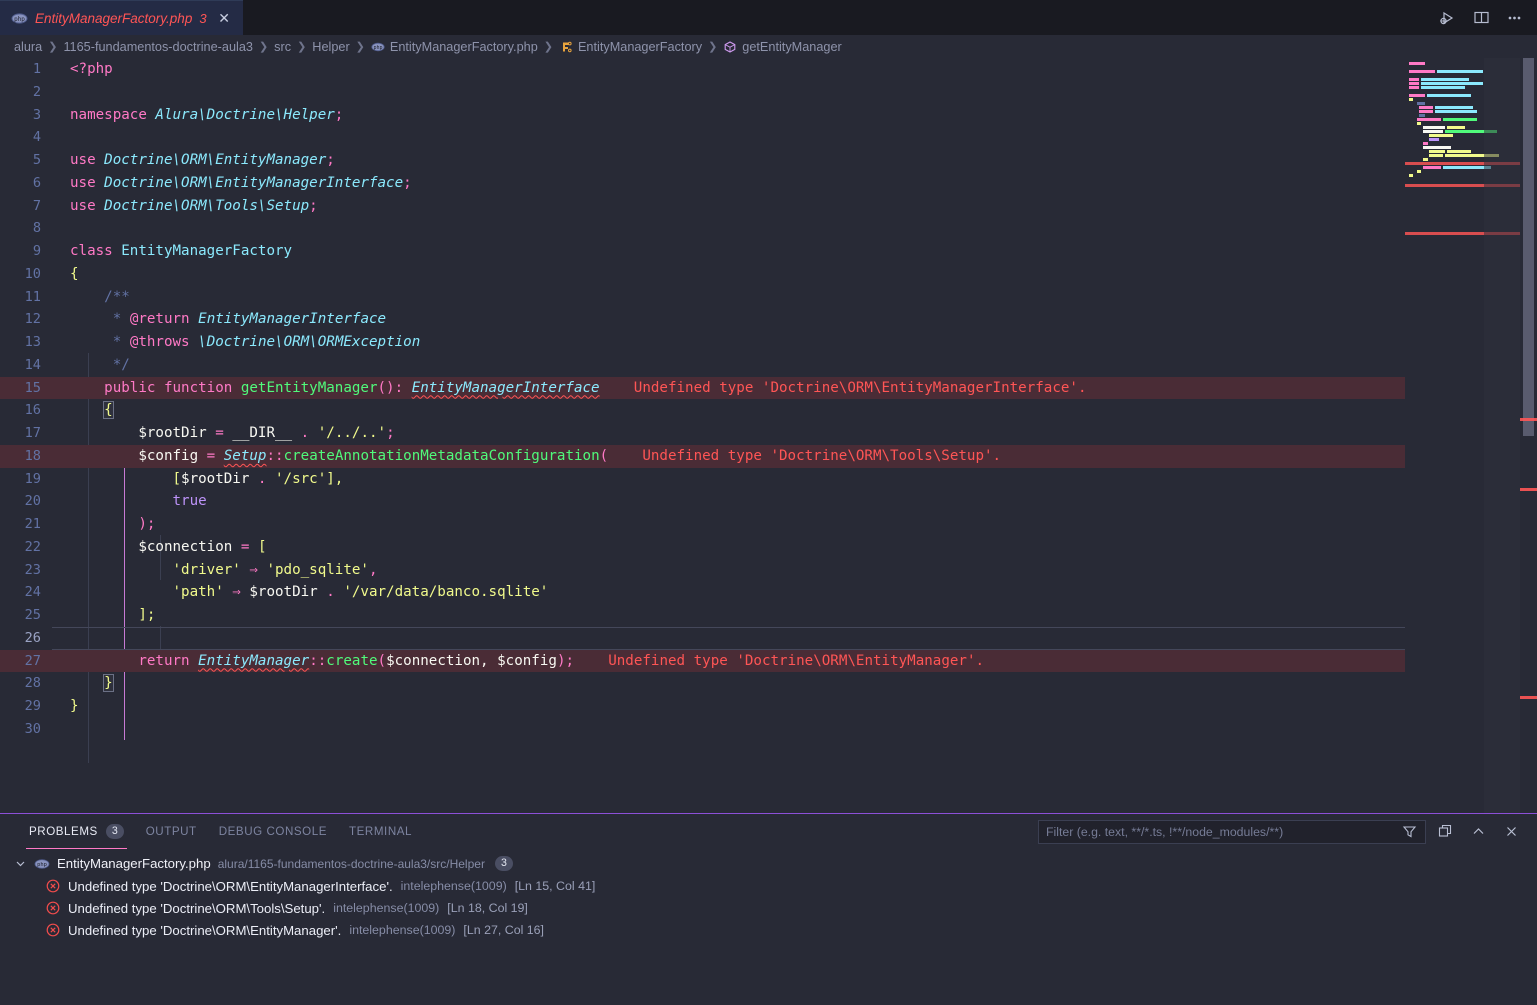 This screenshot has width=1537, height=1005. What do you see at coordinates (32, 273) in the screenshot?
I see `line-number: 10` at bounding box center [32, 273].